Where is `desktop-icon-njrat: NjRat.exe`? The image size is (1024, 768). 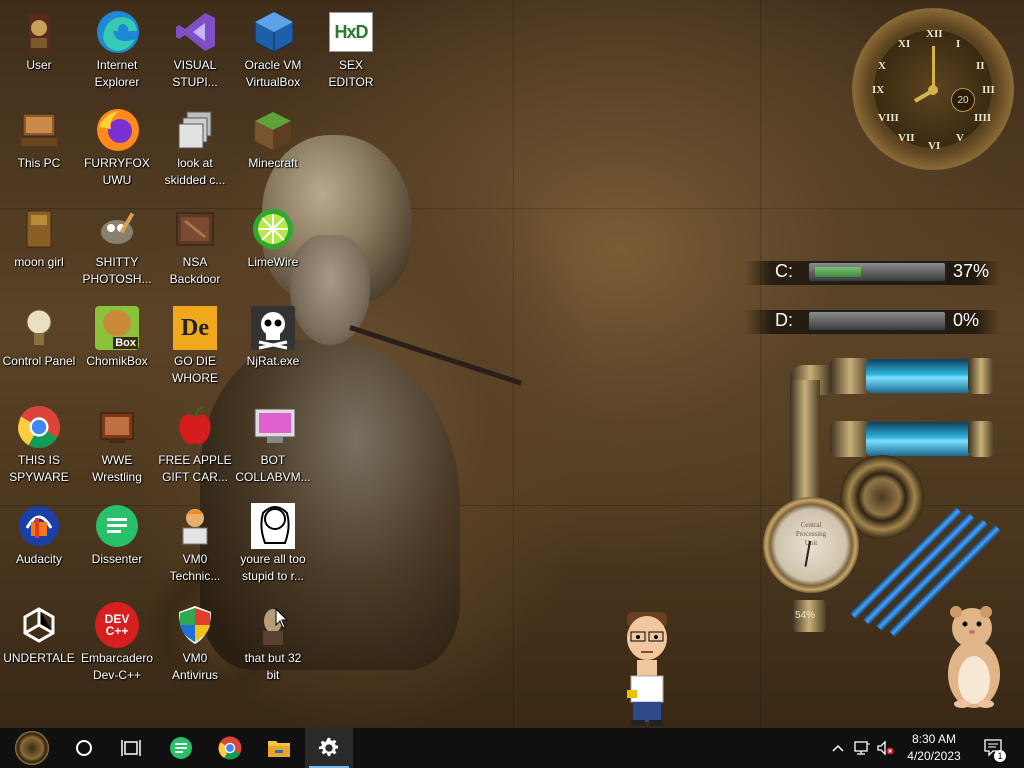
desktop-icon-njrat: NjRat.exe is located at coordinates (273, 338).